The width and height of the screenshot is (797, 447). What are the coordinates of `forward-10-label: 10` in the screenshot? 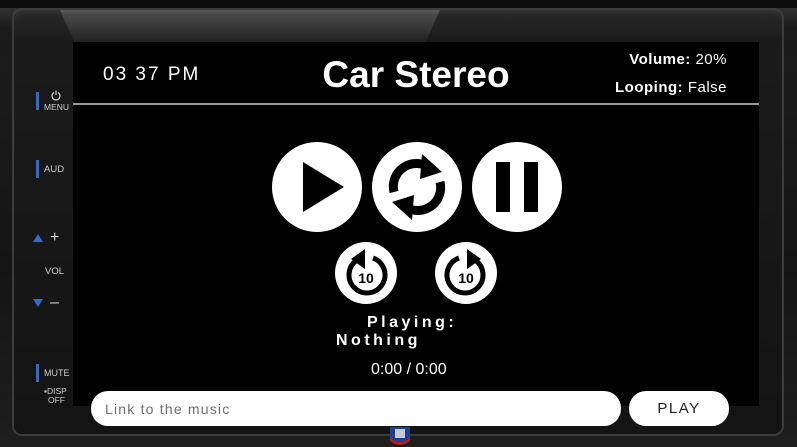 It's located at (466, 278).